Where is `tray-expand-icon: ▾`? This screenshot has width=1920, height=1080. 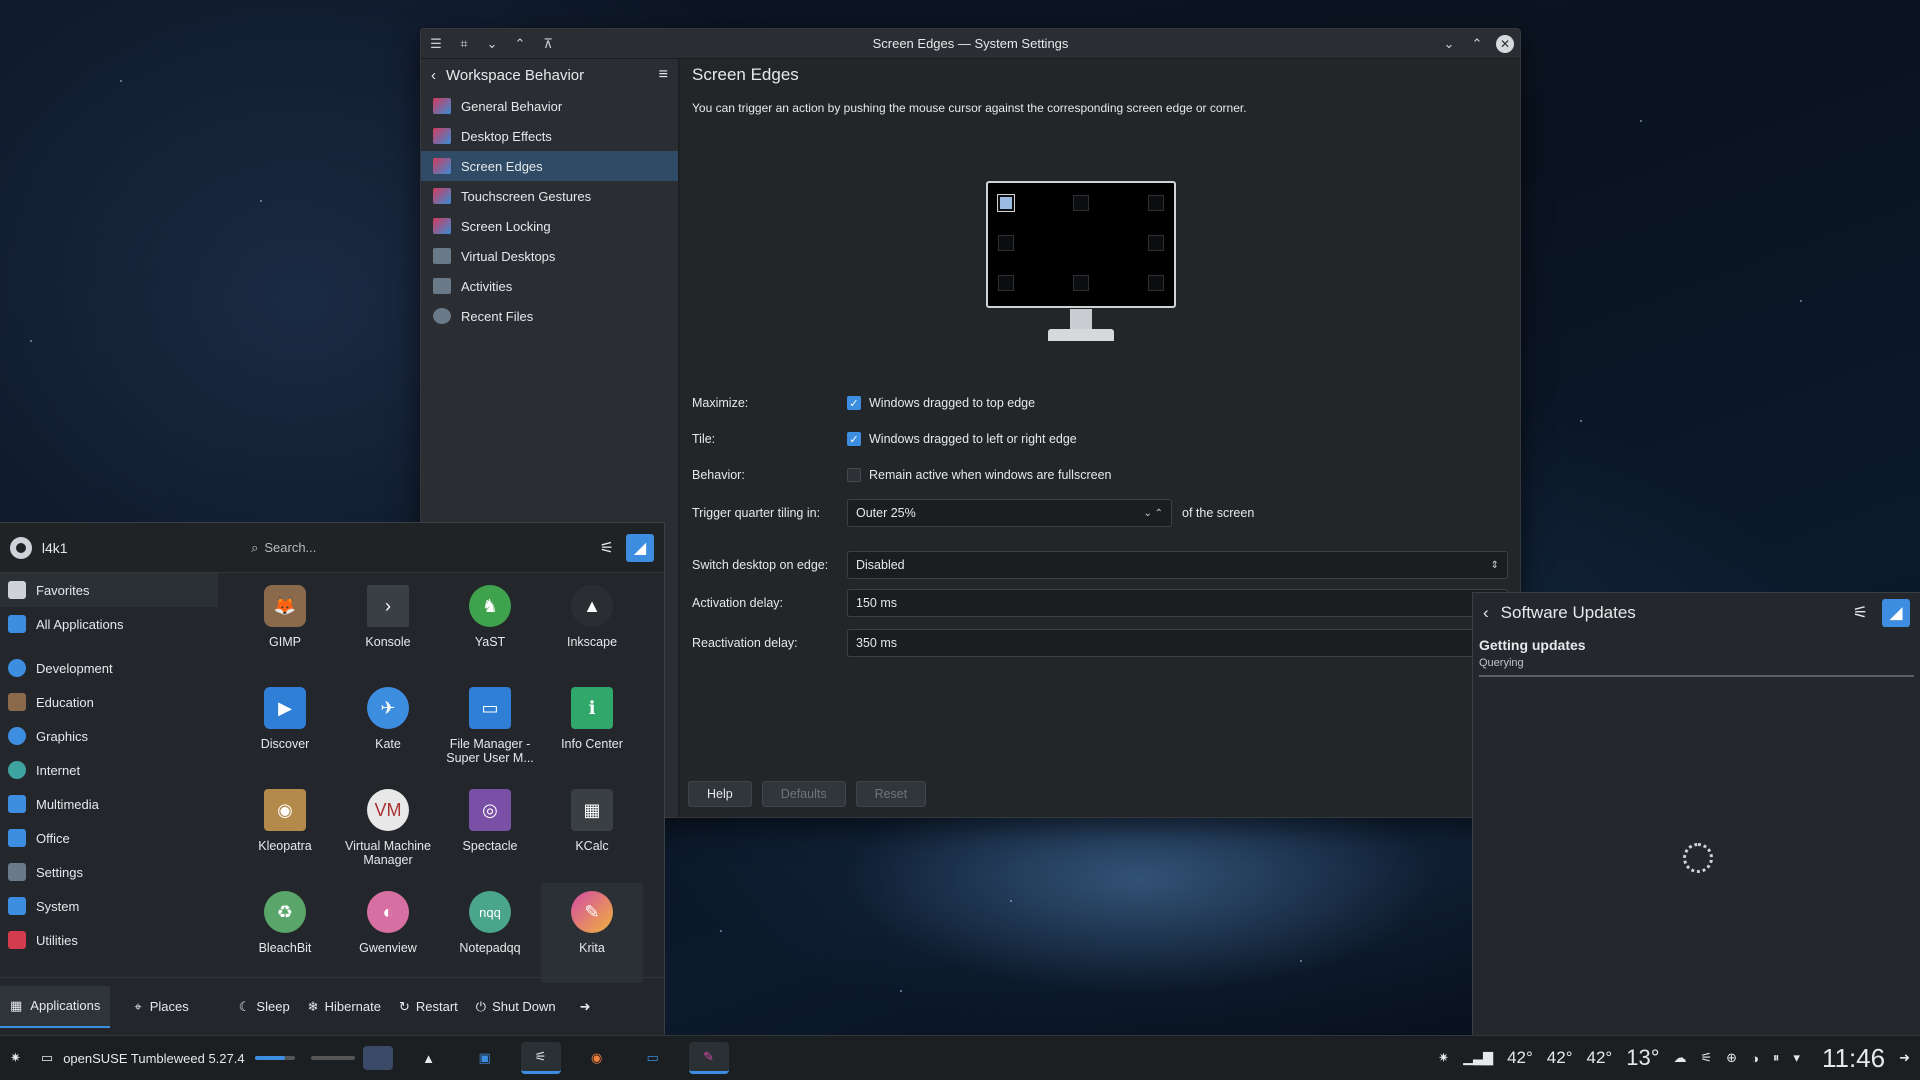
tray-expand-icon: ▾ is located at coordinates (1796, 1058).